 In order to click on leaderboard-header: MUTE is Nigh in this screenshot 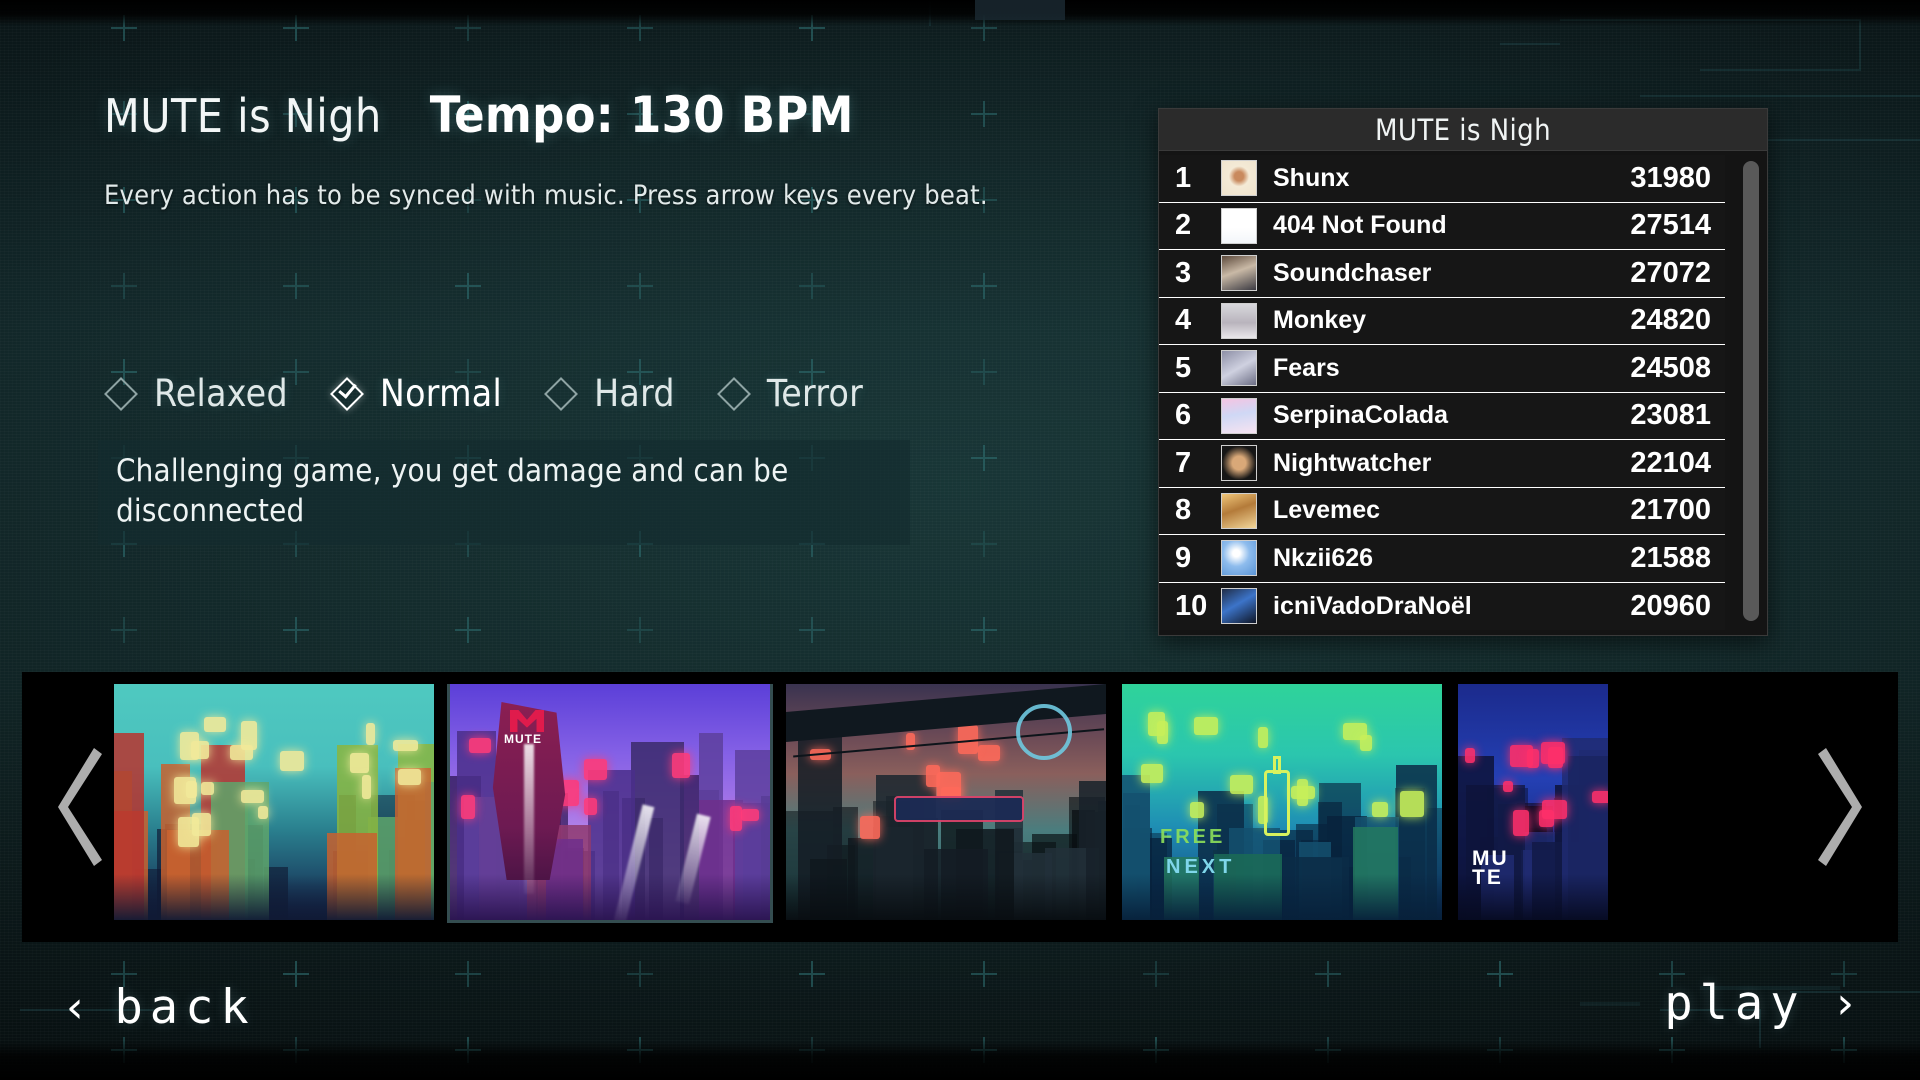, I will do `click(1463, 130)`.